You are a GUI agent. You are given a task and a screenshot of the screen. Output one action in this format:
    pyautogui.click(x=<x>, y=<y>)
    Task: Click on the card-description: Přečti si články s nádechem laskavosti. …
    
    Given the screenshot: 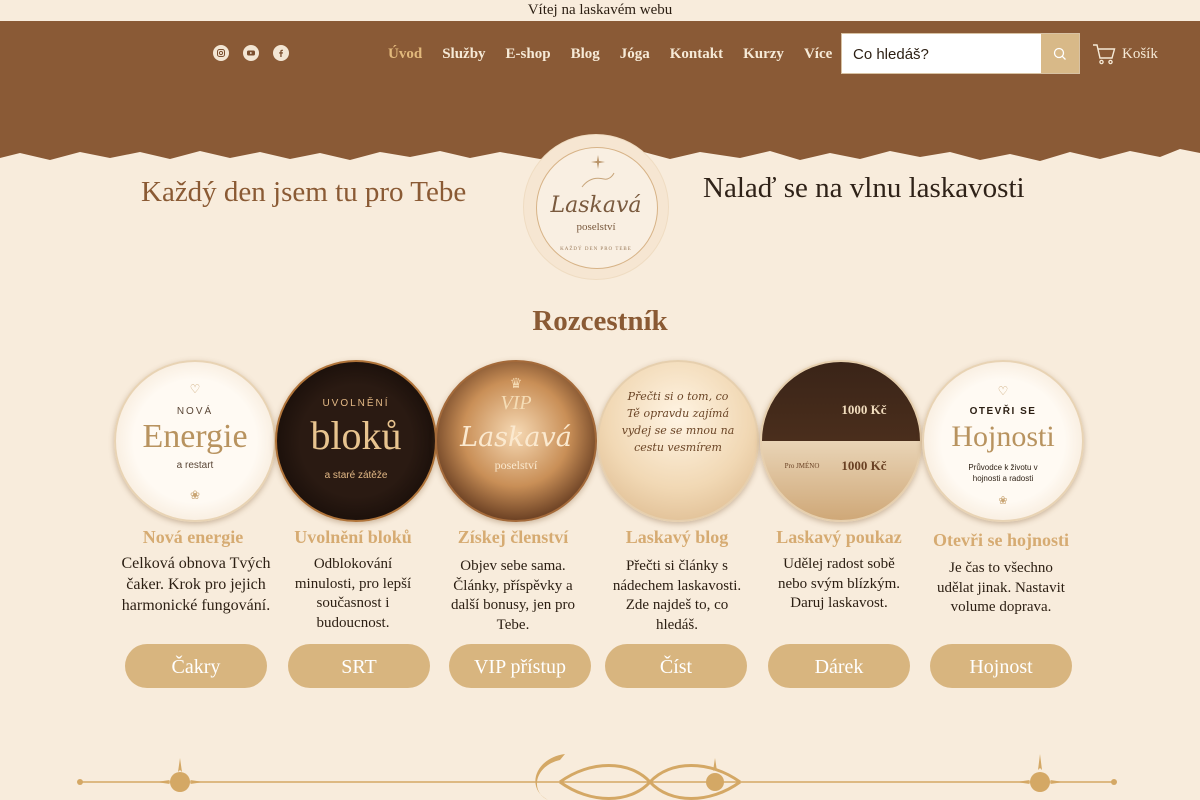 What is the action you would take?
    pyautogui.click(x=677, y=595)
    